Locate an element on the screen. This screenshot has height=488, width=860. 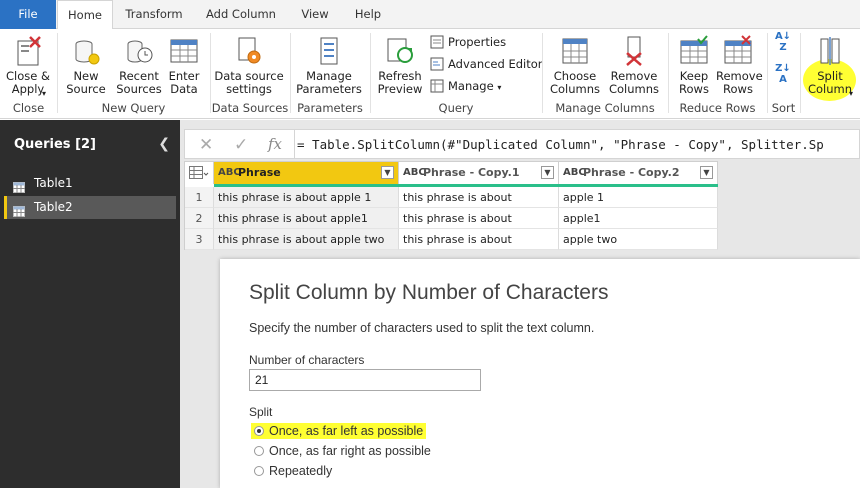
column-header-phrase-copy-2: ABC Phrase - Copy.2 ▼ is located at coordinates (638, 173).